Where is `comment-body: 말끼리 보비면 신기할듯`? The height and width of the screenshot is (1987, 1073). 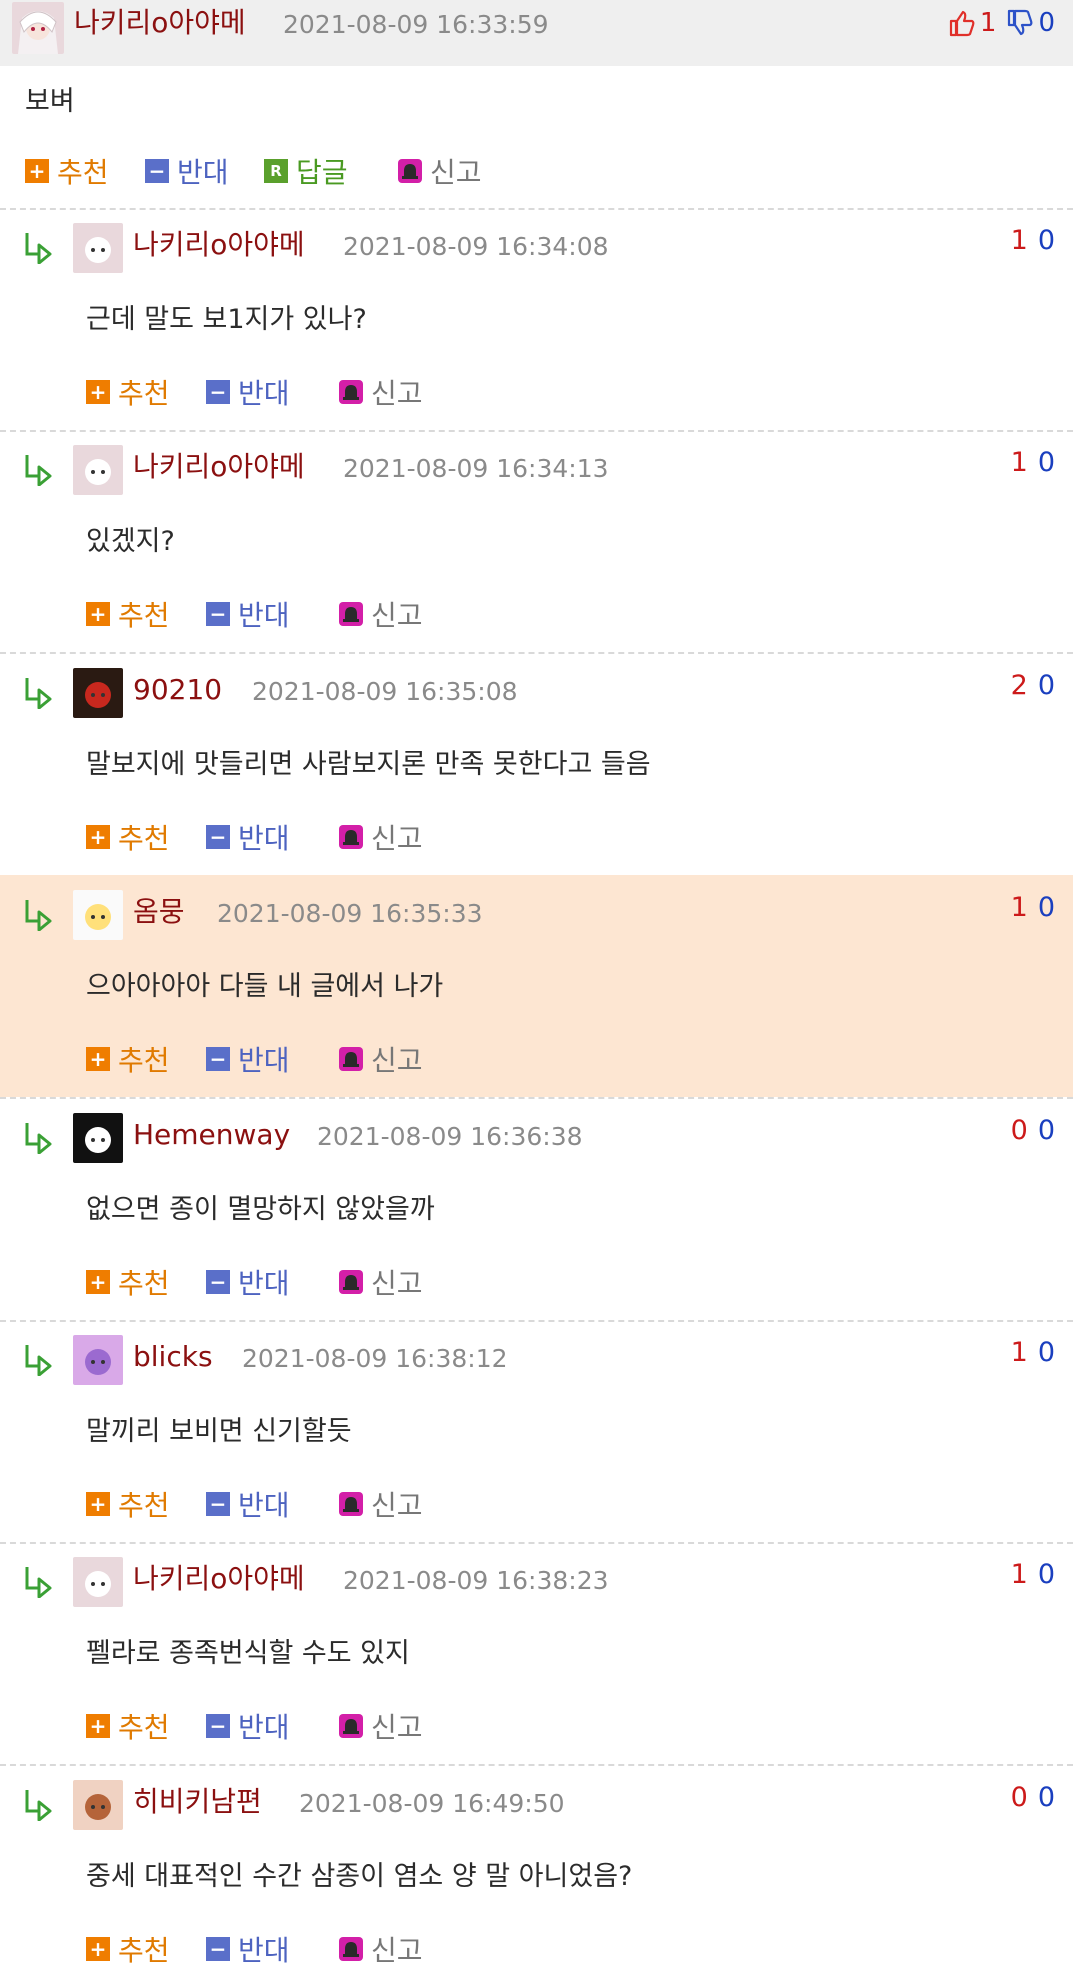
comment-body: 말끼리 보비면 신기할듯 is located at coordinates (219, 1431).